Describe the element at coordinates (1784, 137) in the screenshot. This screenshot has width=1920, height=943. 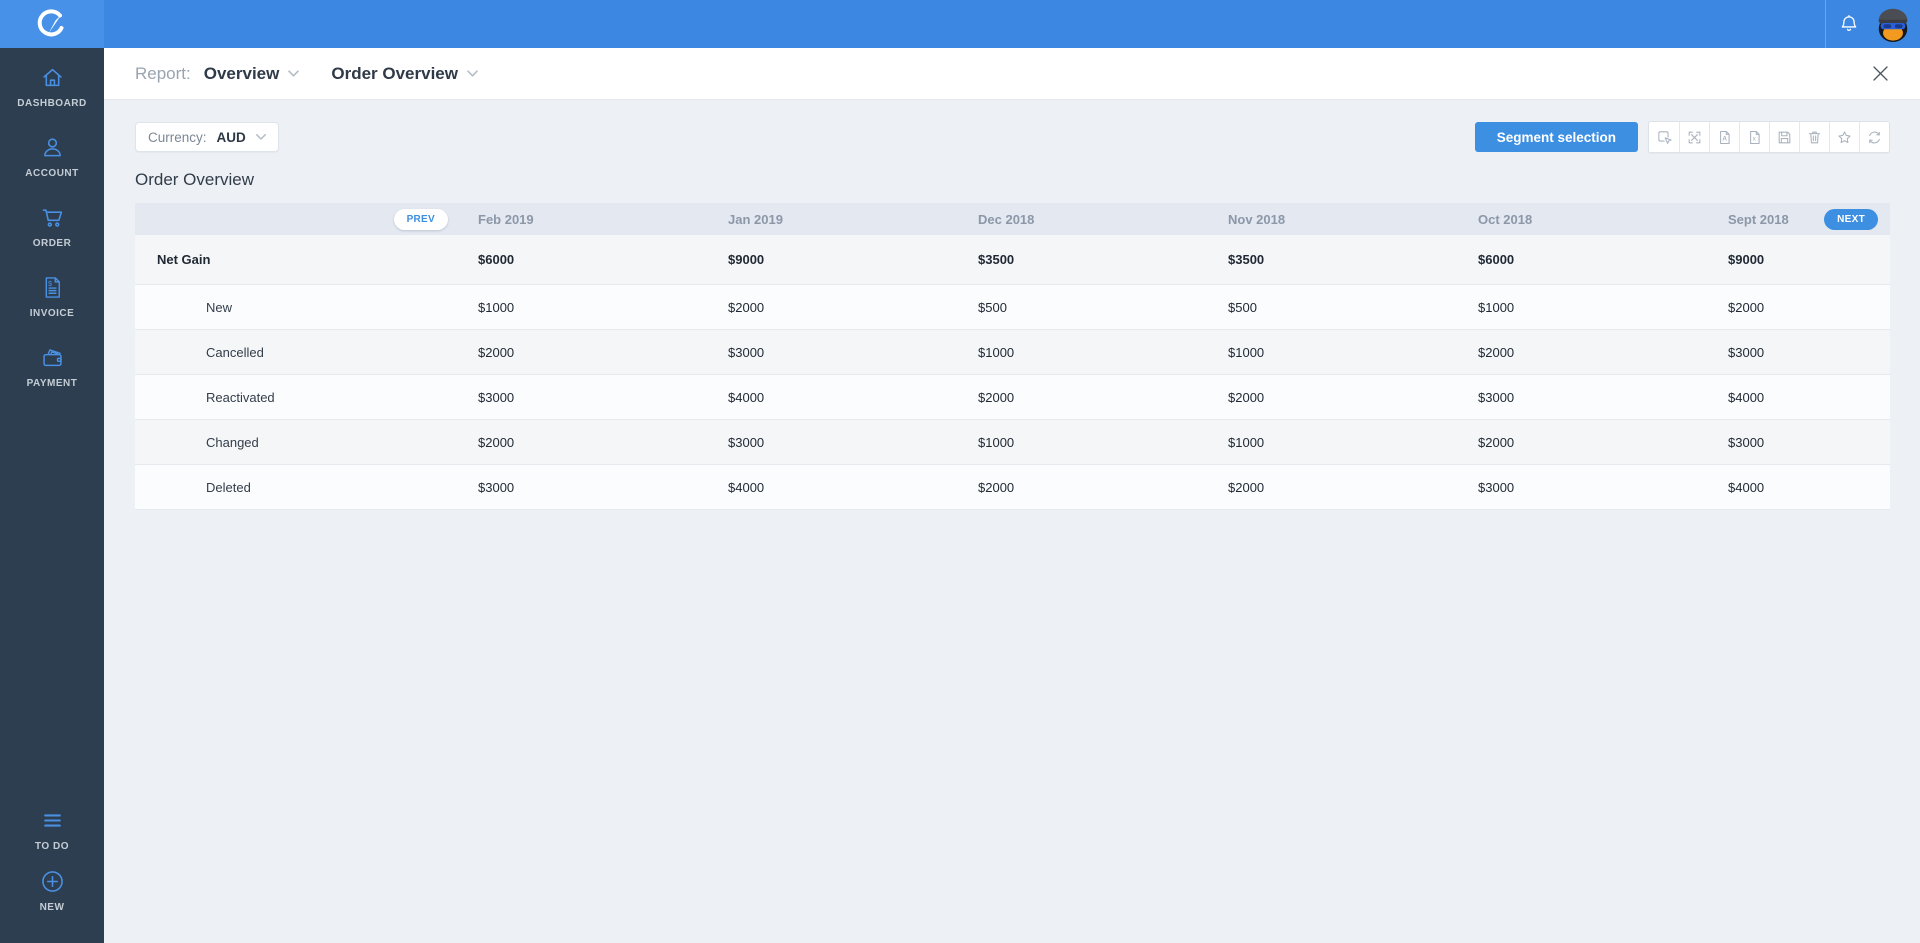
I see `save-icon` at that location.